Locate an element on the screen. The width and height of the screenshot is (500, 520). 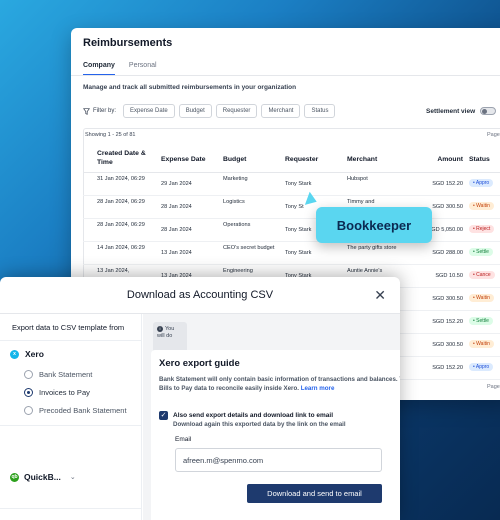
filter-merchant: Merchant is located at coordinates (281, 111).